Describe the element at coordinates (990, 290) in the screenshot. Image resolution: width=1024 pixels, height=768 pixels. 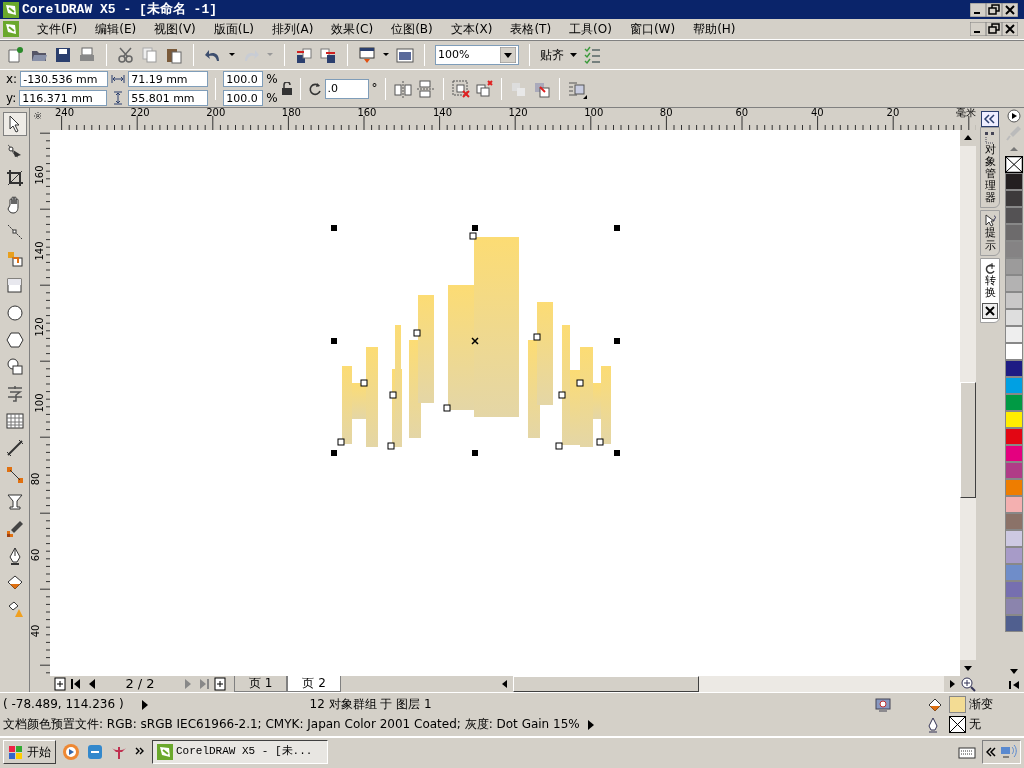
I see `docker-tab: 转换` at that location.